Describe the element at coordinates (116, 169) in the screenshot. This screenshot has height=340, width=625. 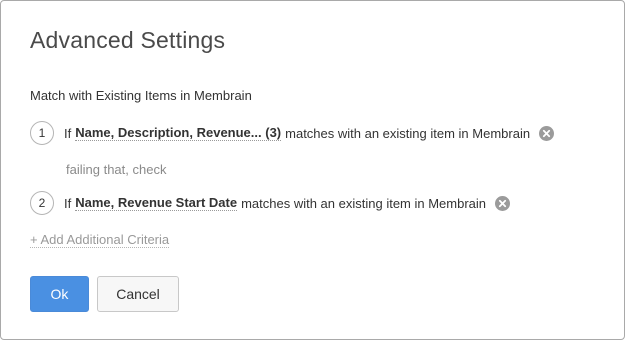
I see `fallback-text: failing that, check` at that location.